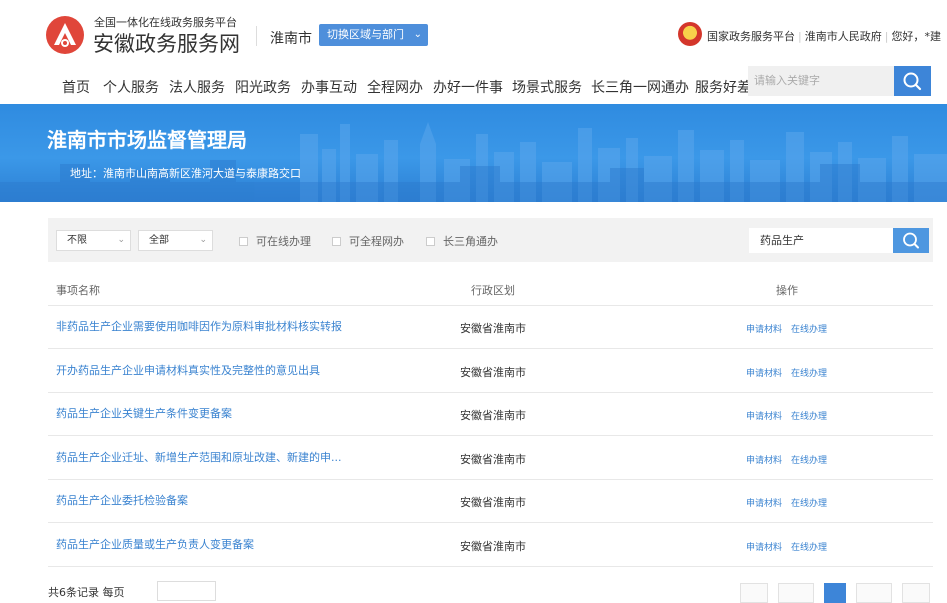 This screenshot has height=603, width=947. Describe the element at coordinates (147, 140) in the screenshot. I see `department-title: 淮南市市场监督管理局` at that location.